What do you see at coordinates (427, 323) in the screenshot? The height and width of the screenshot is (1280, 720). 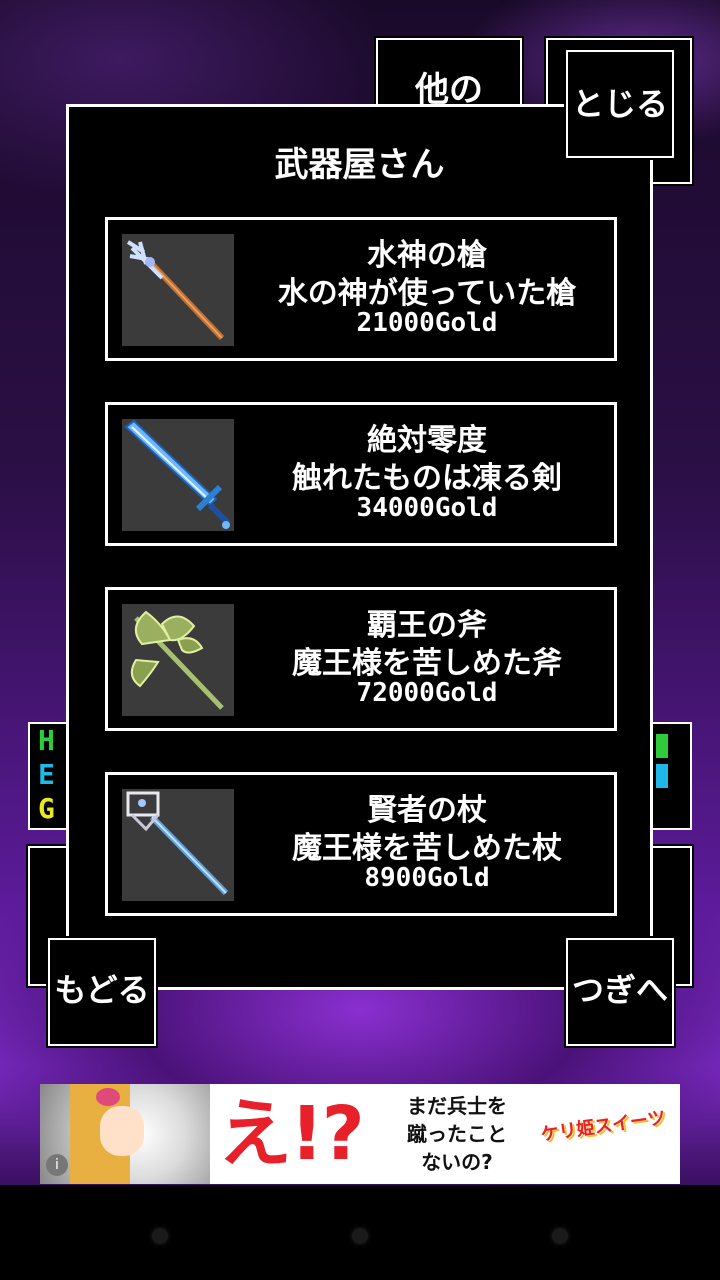 I see `item-price: 21000Gold` at bounding box center [427, 323].